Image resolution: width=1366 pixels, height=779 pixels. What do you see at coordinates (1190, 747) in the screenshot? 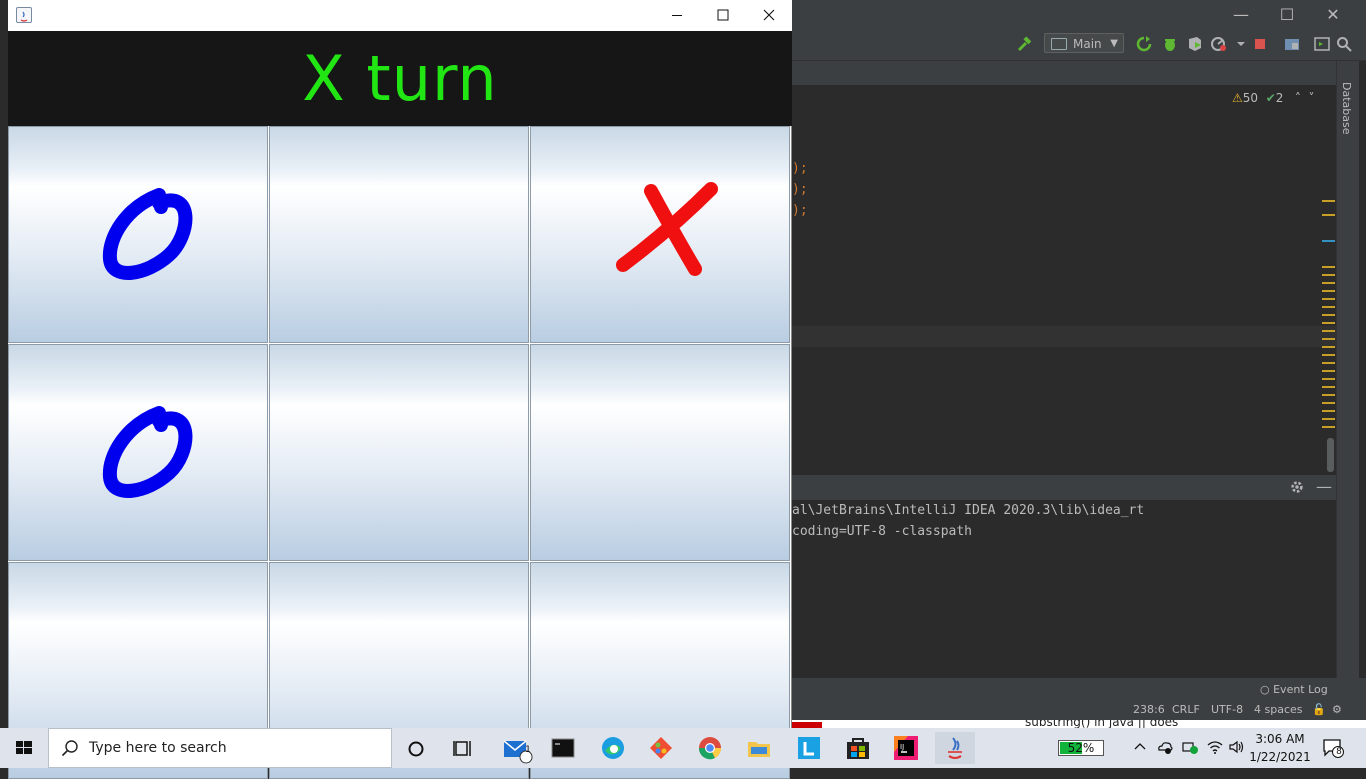
I see `defender-icon` at bounding box center [1190, 747].